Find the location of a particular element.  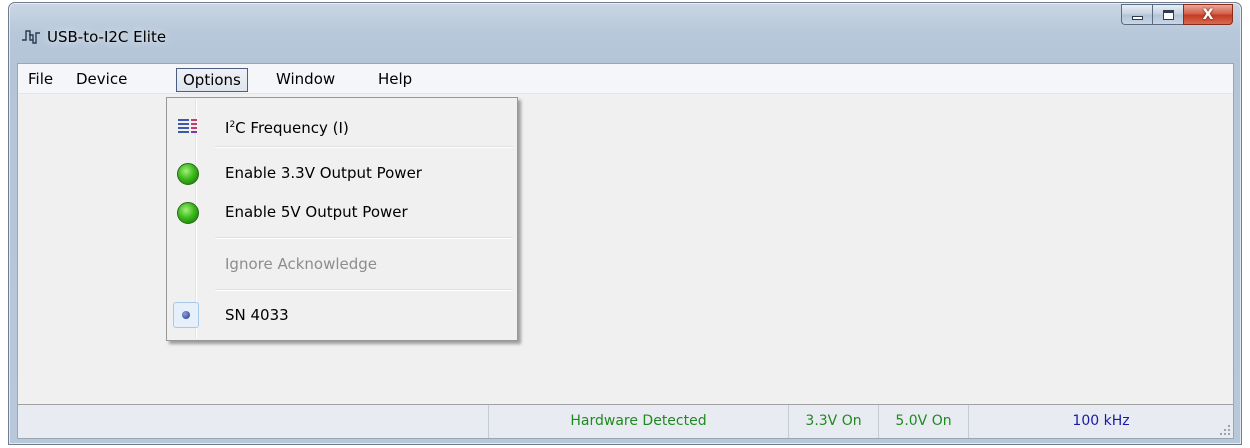

status-frequency: 100 kHz is located at coordinates (1100, 421).